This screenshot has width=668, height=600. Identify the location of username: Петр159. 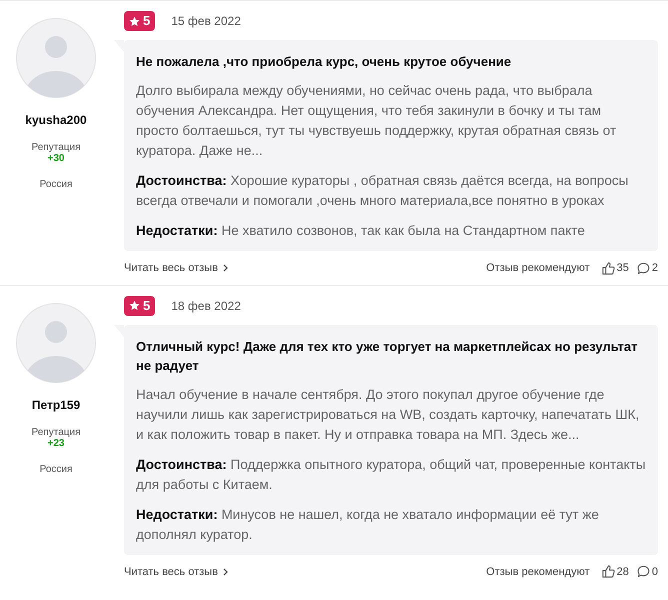
(56, 405).